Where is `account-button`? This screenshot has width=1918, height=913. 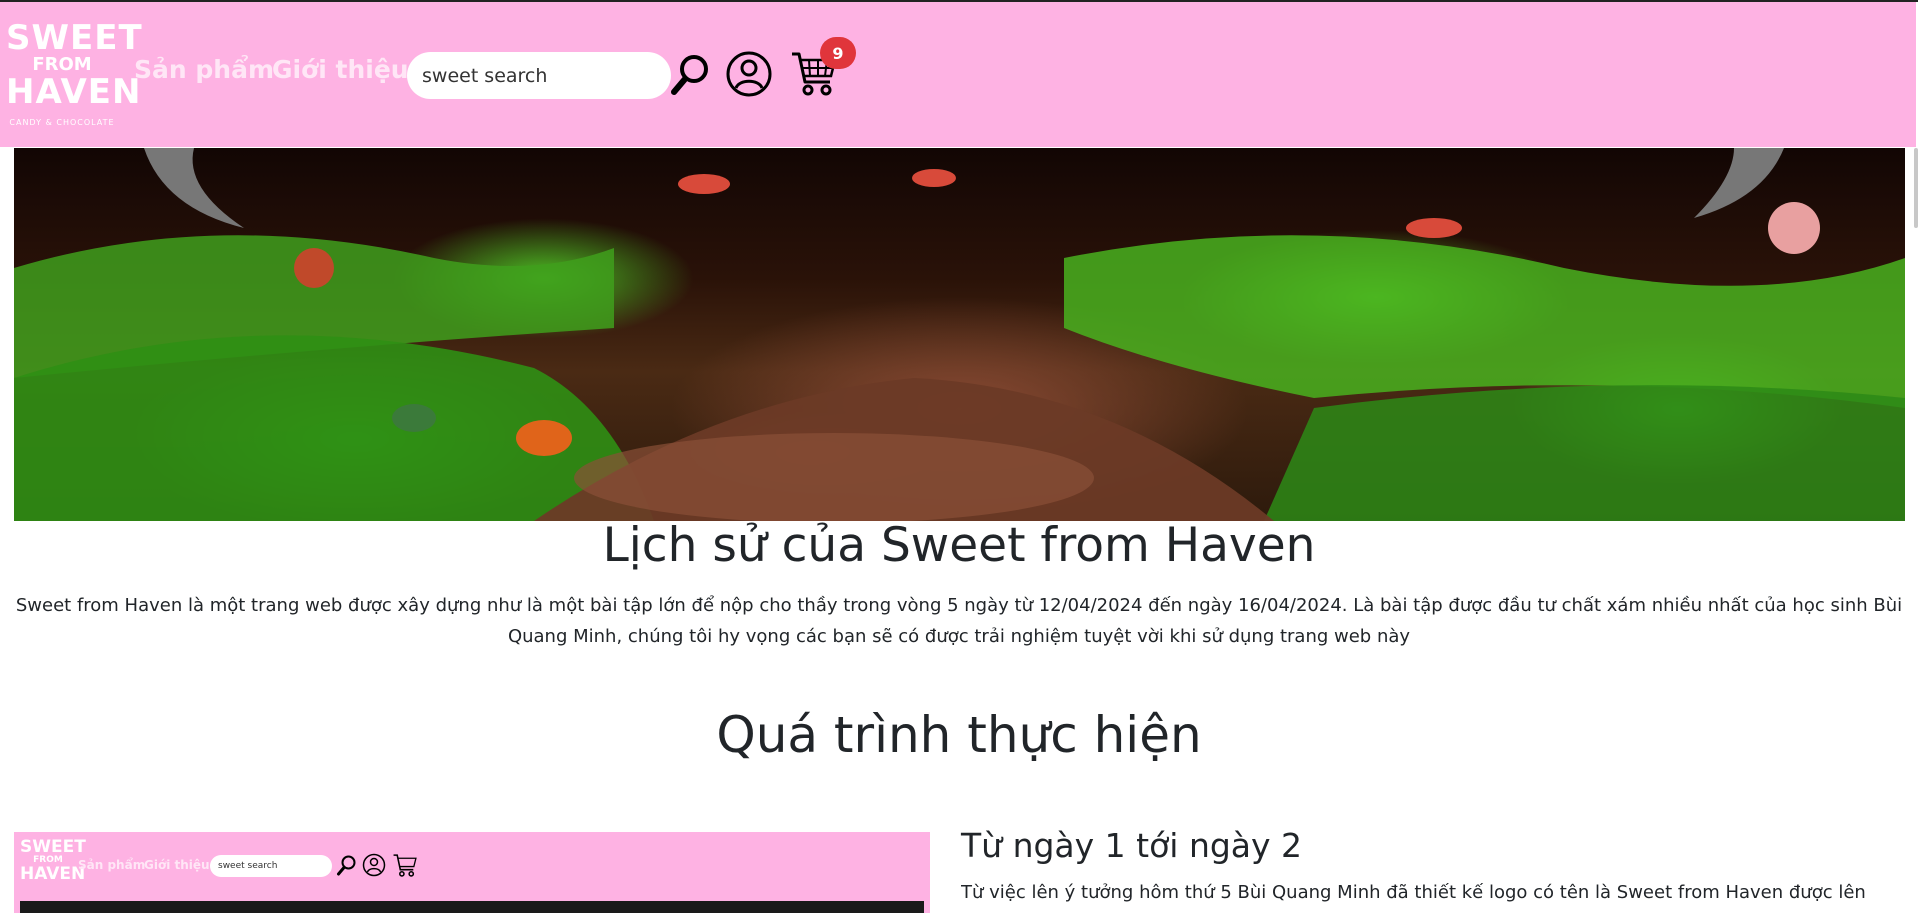
account-button is located at coordinates (749, 75).